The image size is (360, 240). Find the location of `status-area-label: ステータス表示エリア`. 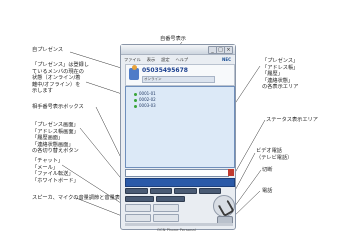

status-area-label: ステータス表示エリア is located at coordinates (292, 120).